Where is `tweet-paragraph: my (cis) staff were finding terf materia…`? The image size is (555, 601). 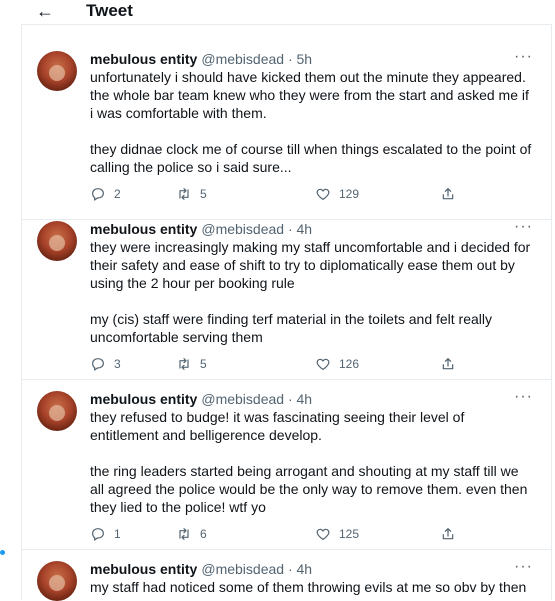 tweet-paragraph: my (cis) staff were finding terf materia… is located at coordinates (291, 328).